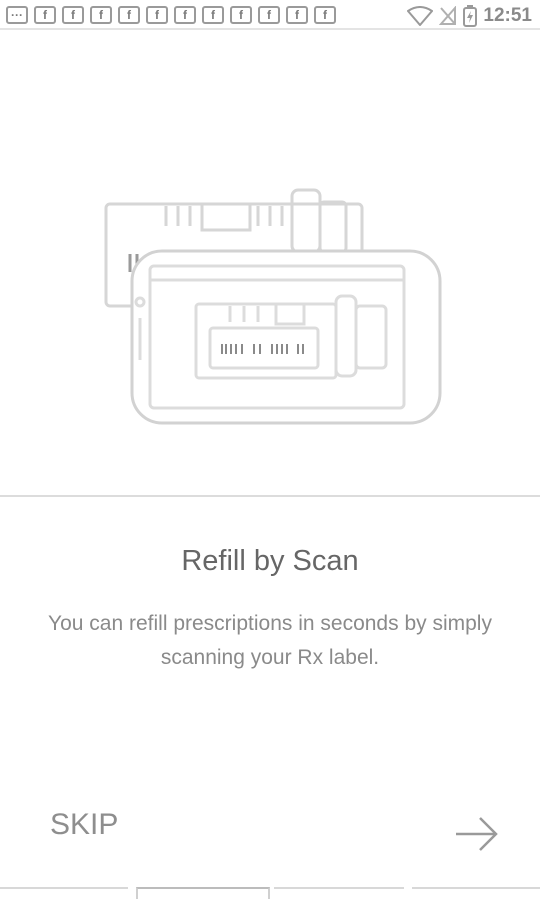  I want to click on skip-button: SKIP, so click(84, 825).